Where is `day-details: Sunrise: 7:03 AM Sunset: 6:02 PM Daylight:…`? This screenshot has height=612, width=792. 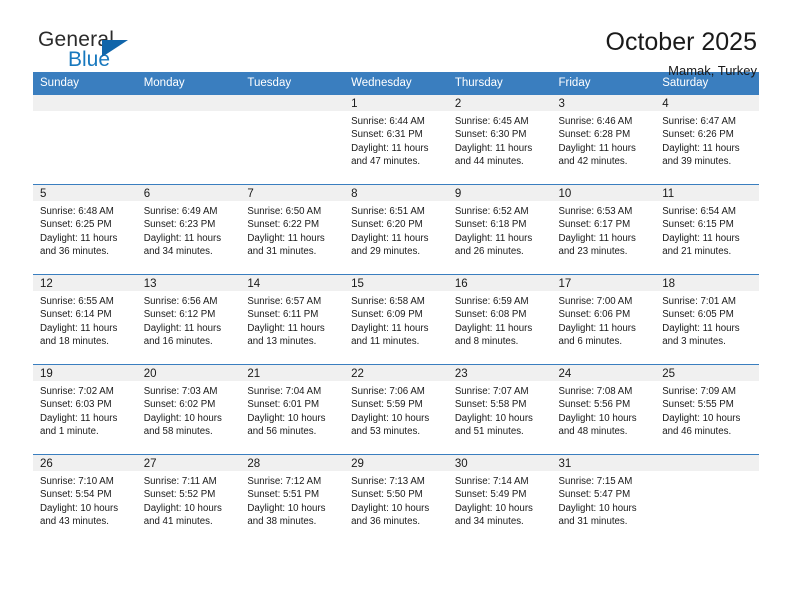 day-details: Sunrise: 7:03 AM Sunset: 6:02 PM Daylight:… is located at coordinates (189, 410).